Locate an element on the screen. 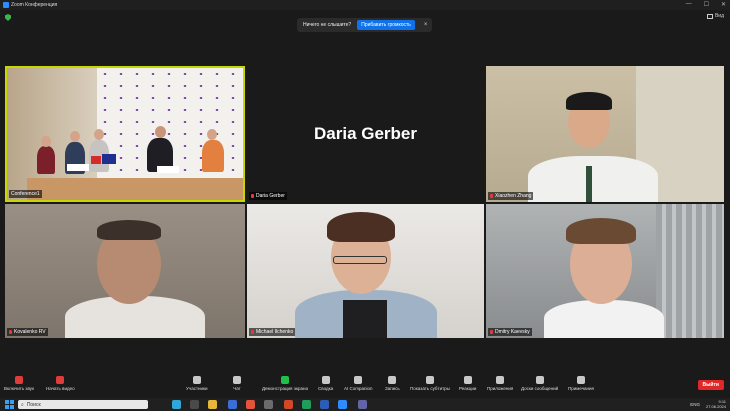  chrome-icon is located at coordinates (250, 404).